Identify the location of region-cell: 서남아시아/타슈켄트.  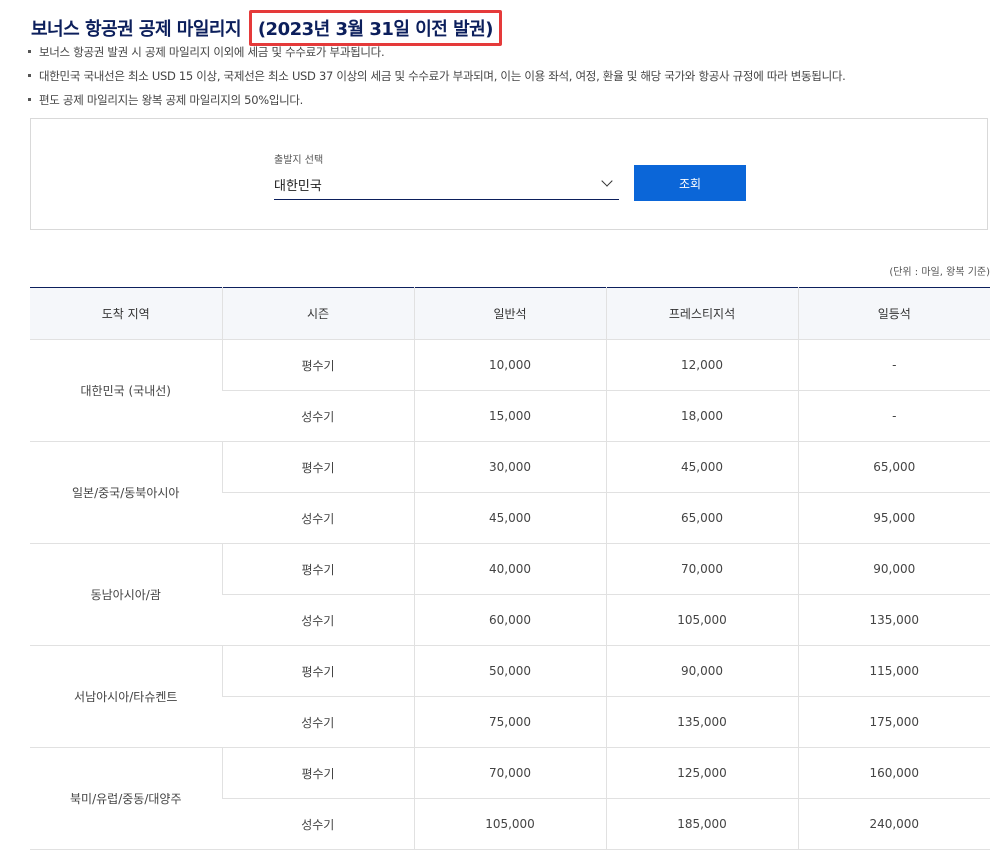
(126, 696).